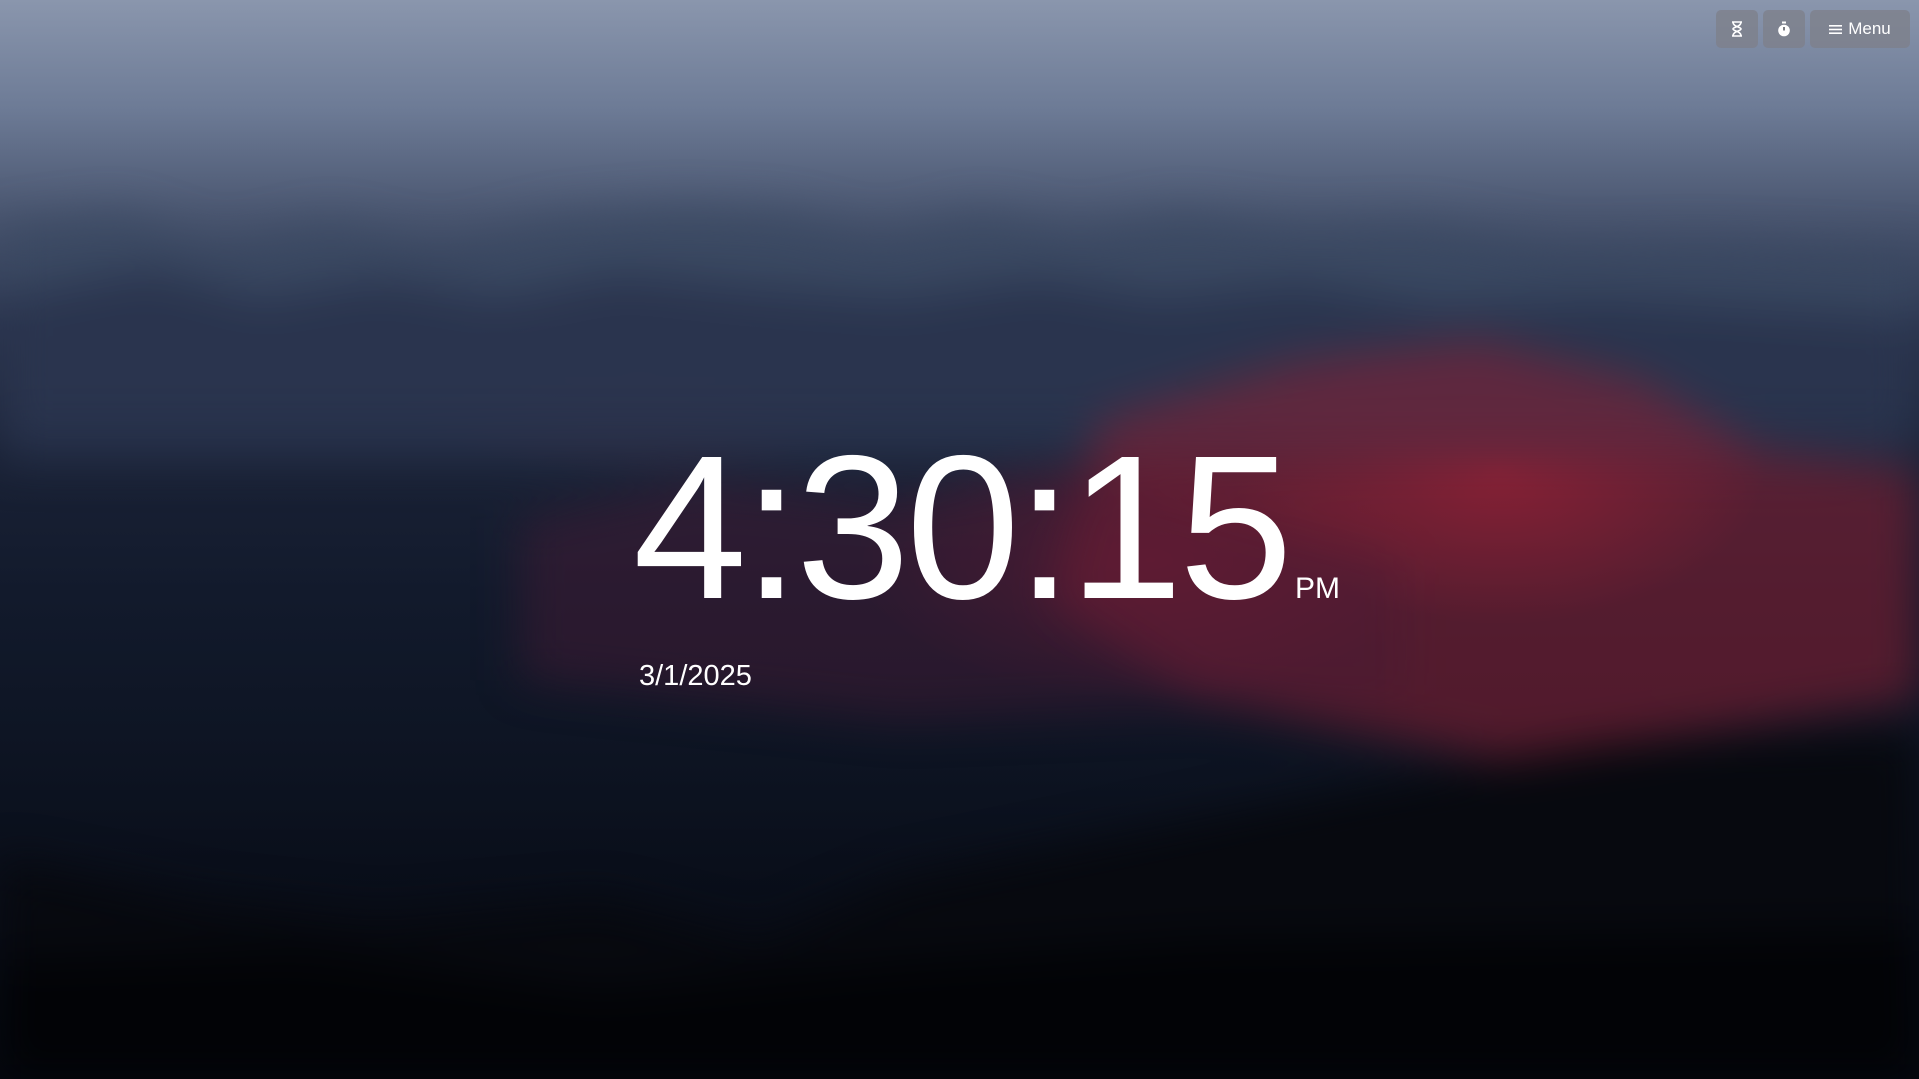 The height and width of the screenshot is (1079, 1919). What do you see at coordinates (986, 527) in the screenshot?
I see `clock-display: 4:30:15 PM` at bounding box center [986, 527].